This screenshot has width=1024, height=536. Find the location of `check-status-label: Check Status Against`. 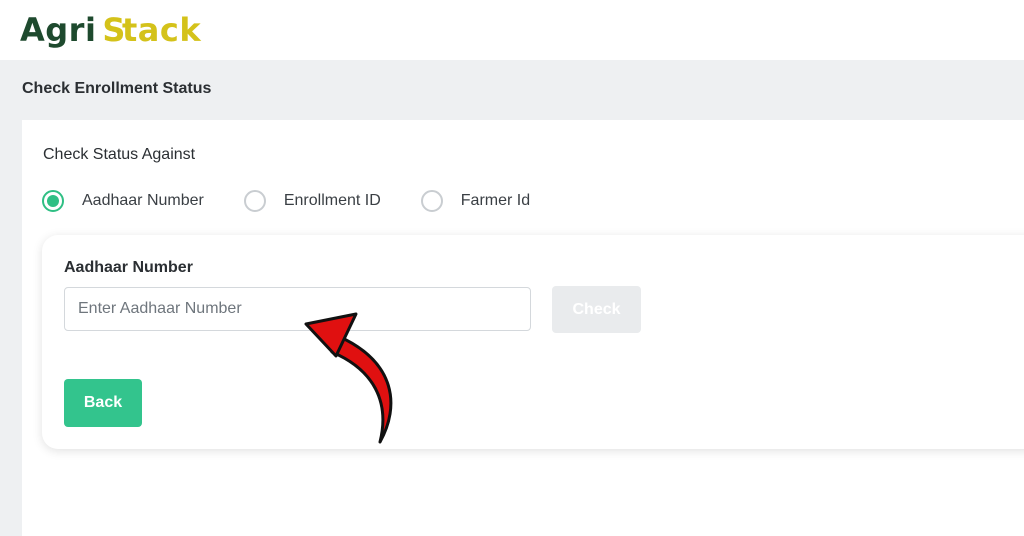

check-status-label: Check Status Against is located at coordinates (119, 154).